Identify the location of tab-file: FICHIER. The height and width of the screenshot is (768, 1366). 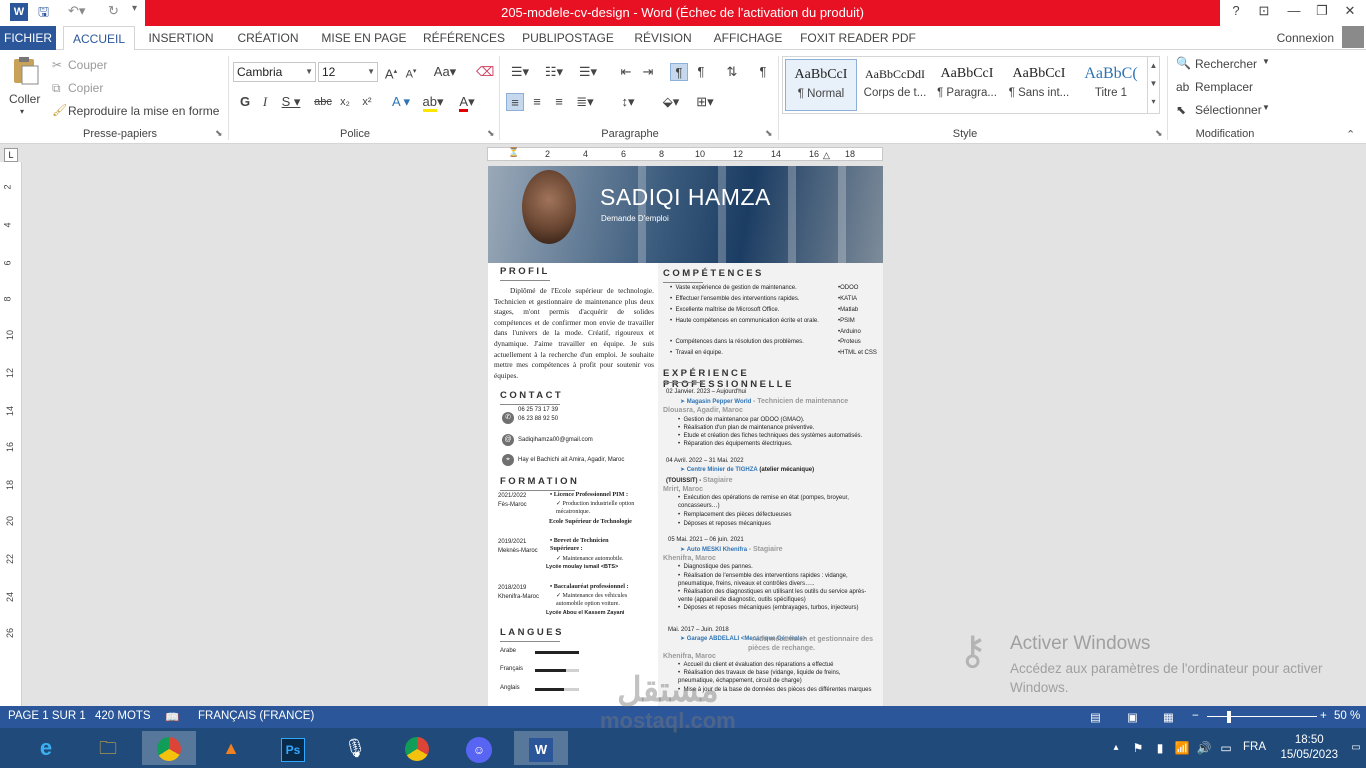
(28, 38).